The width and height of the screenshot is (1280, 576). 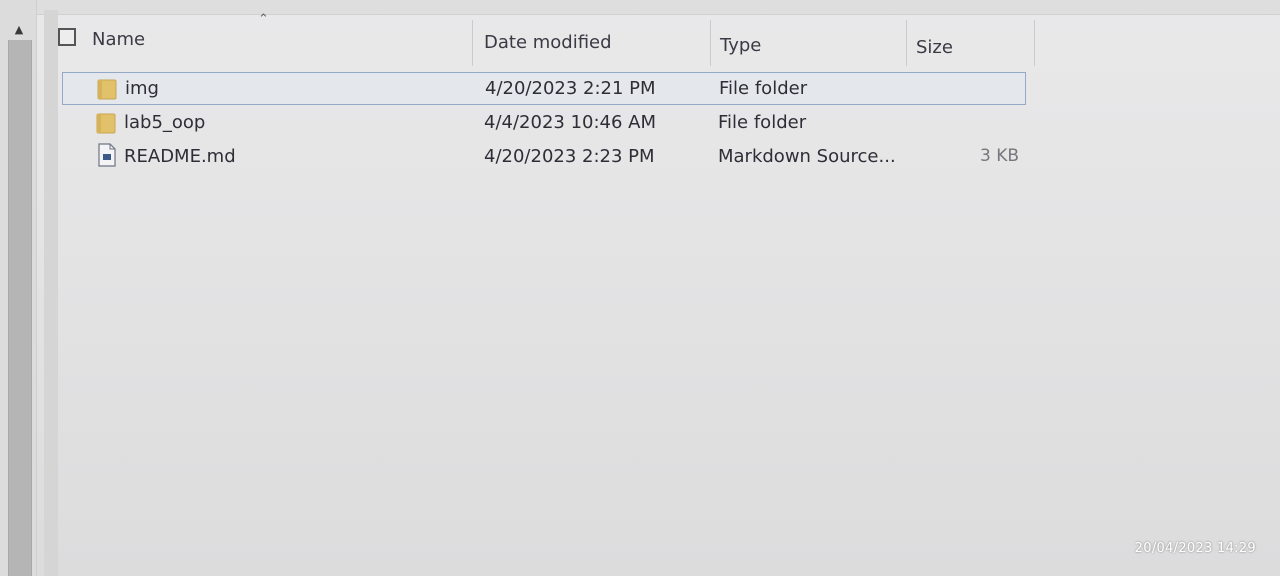 I want to click on select-all-checkbox, so click(x=67, y=37).